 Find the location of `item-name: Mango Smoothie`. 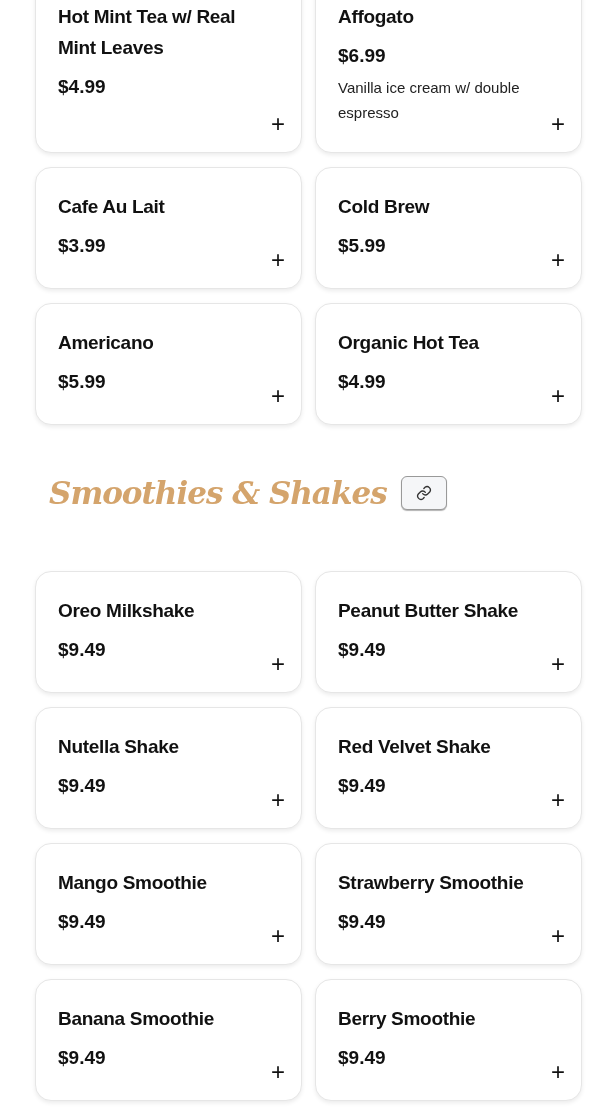

item-name: Mango Smoothie is located at coordinates (133, 883).